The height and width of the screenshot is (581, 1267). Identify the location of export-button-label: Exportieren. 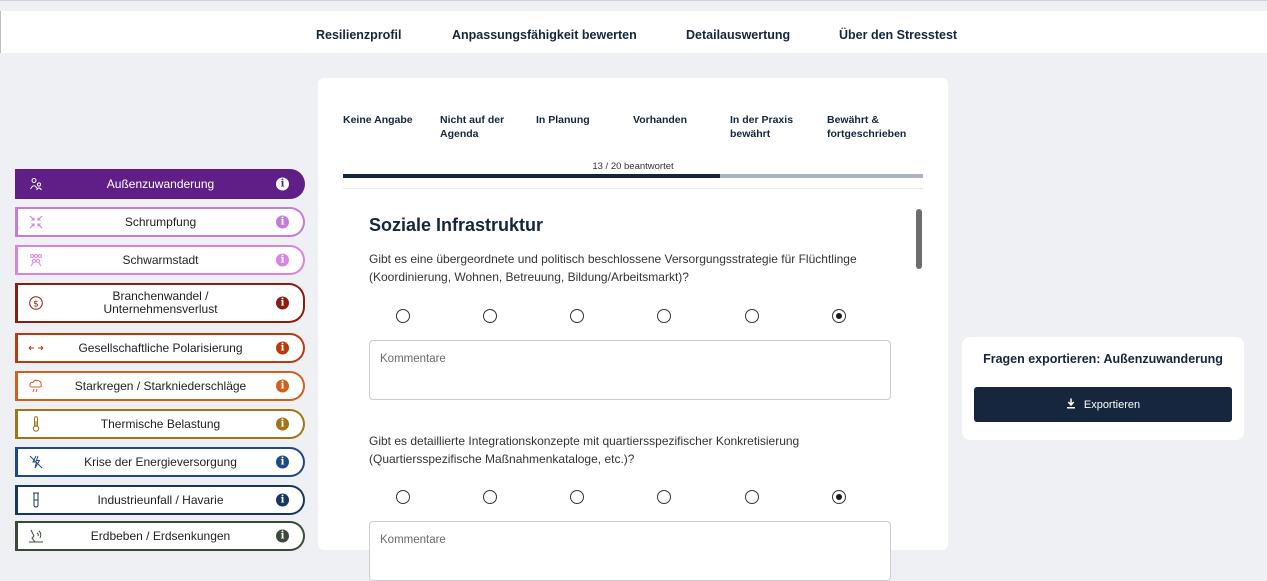
(1112, 404).